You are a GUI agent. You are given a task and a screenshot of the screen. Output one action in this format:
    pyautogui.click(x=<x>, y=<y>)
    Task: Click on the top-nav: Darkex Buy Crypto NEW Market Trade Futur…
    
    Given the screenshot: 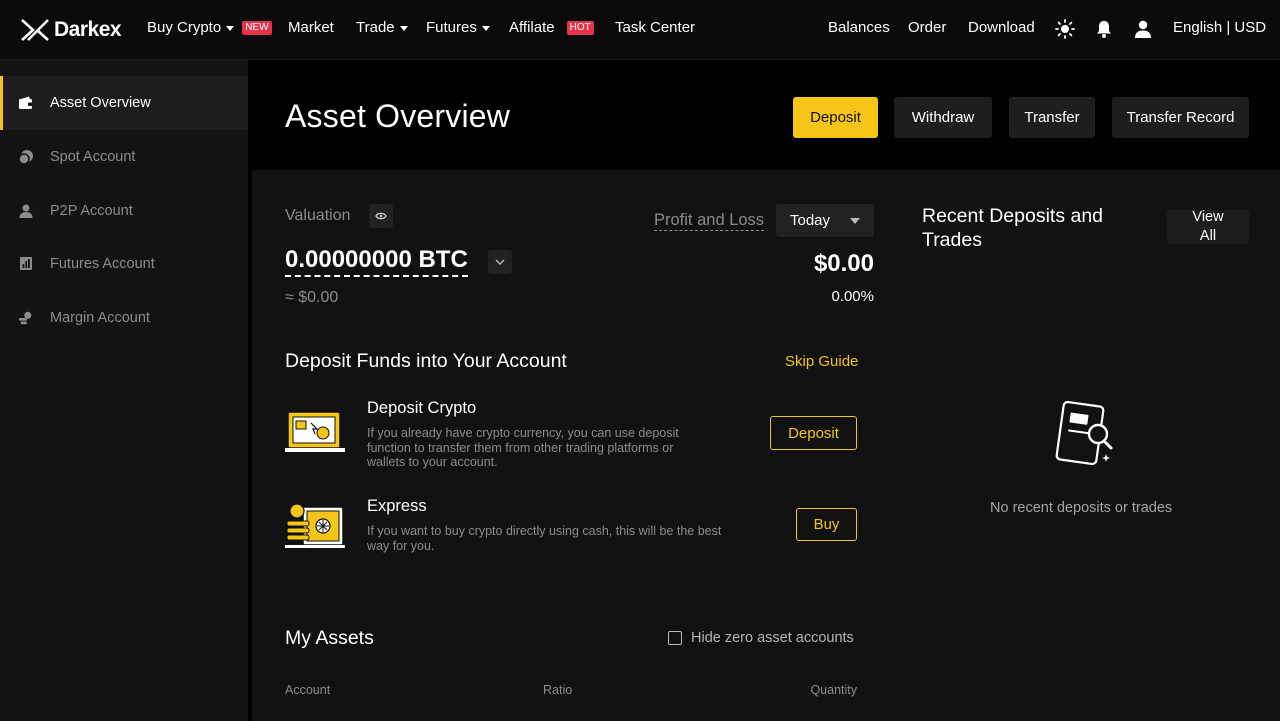 What is the action you would take?
    pyautogui.click(x=640, y=30)
    